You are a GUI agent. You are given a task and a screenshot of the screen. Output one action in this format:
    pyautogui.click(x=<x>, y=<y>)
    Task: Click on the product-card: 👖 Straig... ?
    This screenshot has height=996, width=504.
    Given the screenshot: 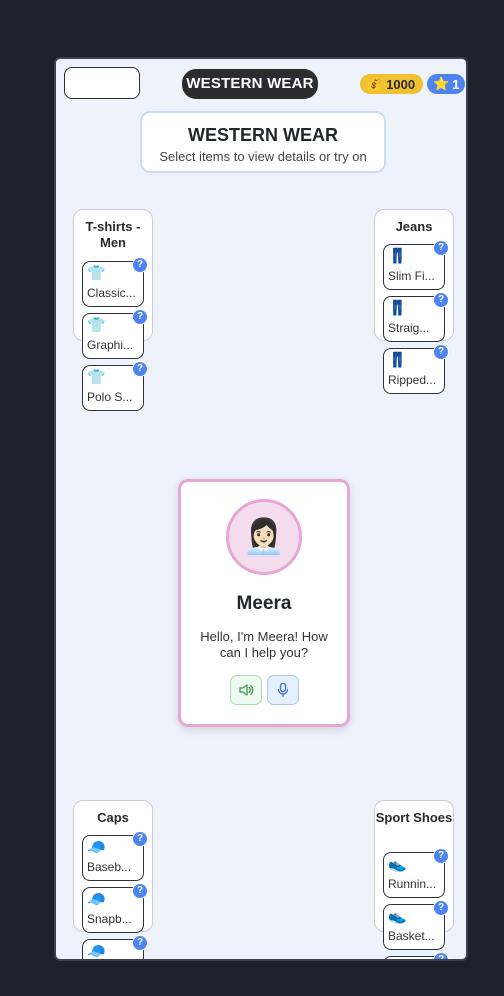 What is the action you would take?
    pyautogui.click(x=416, y=317)
    